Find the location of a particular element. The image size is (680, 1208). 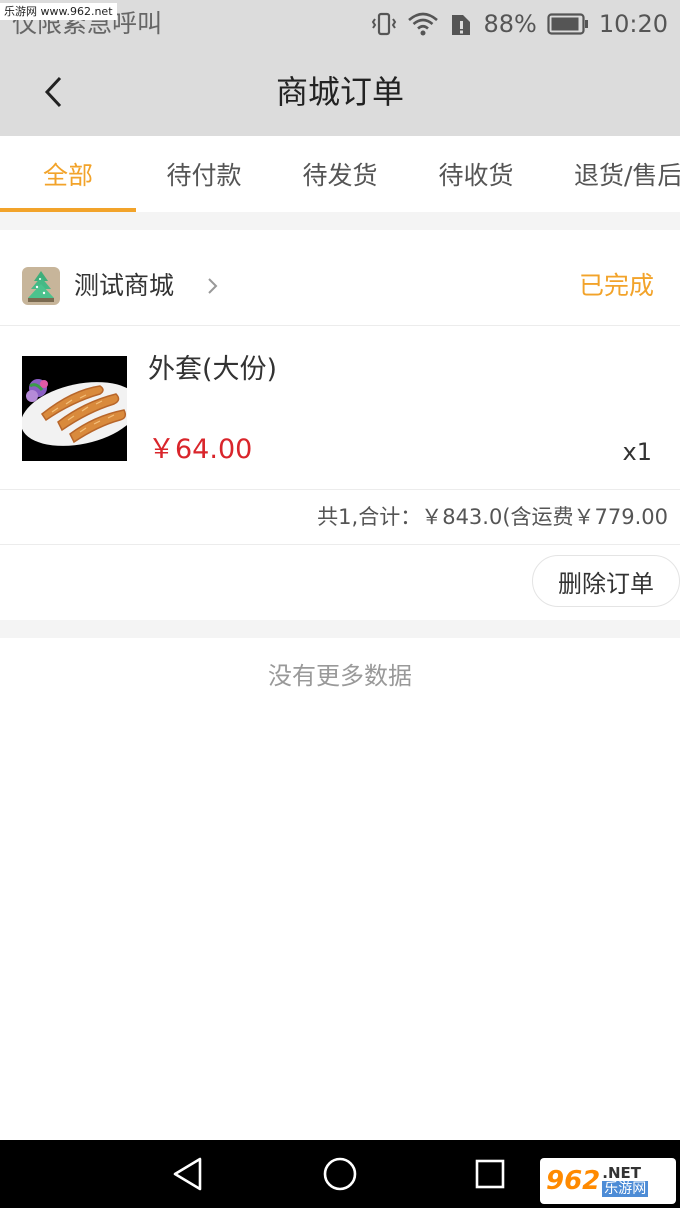

watermark-cn: 乐游网 is located at coordinates (625, 1189).